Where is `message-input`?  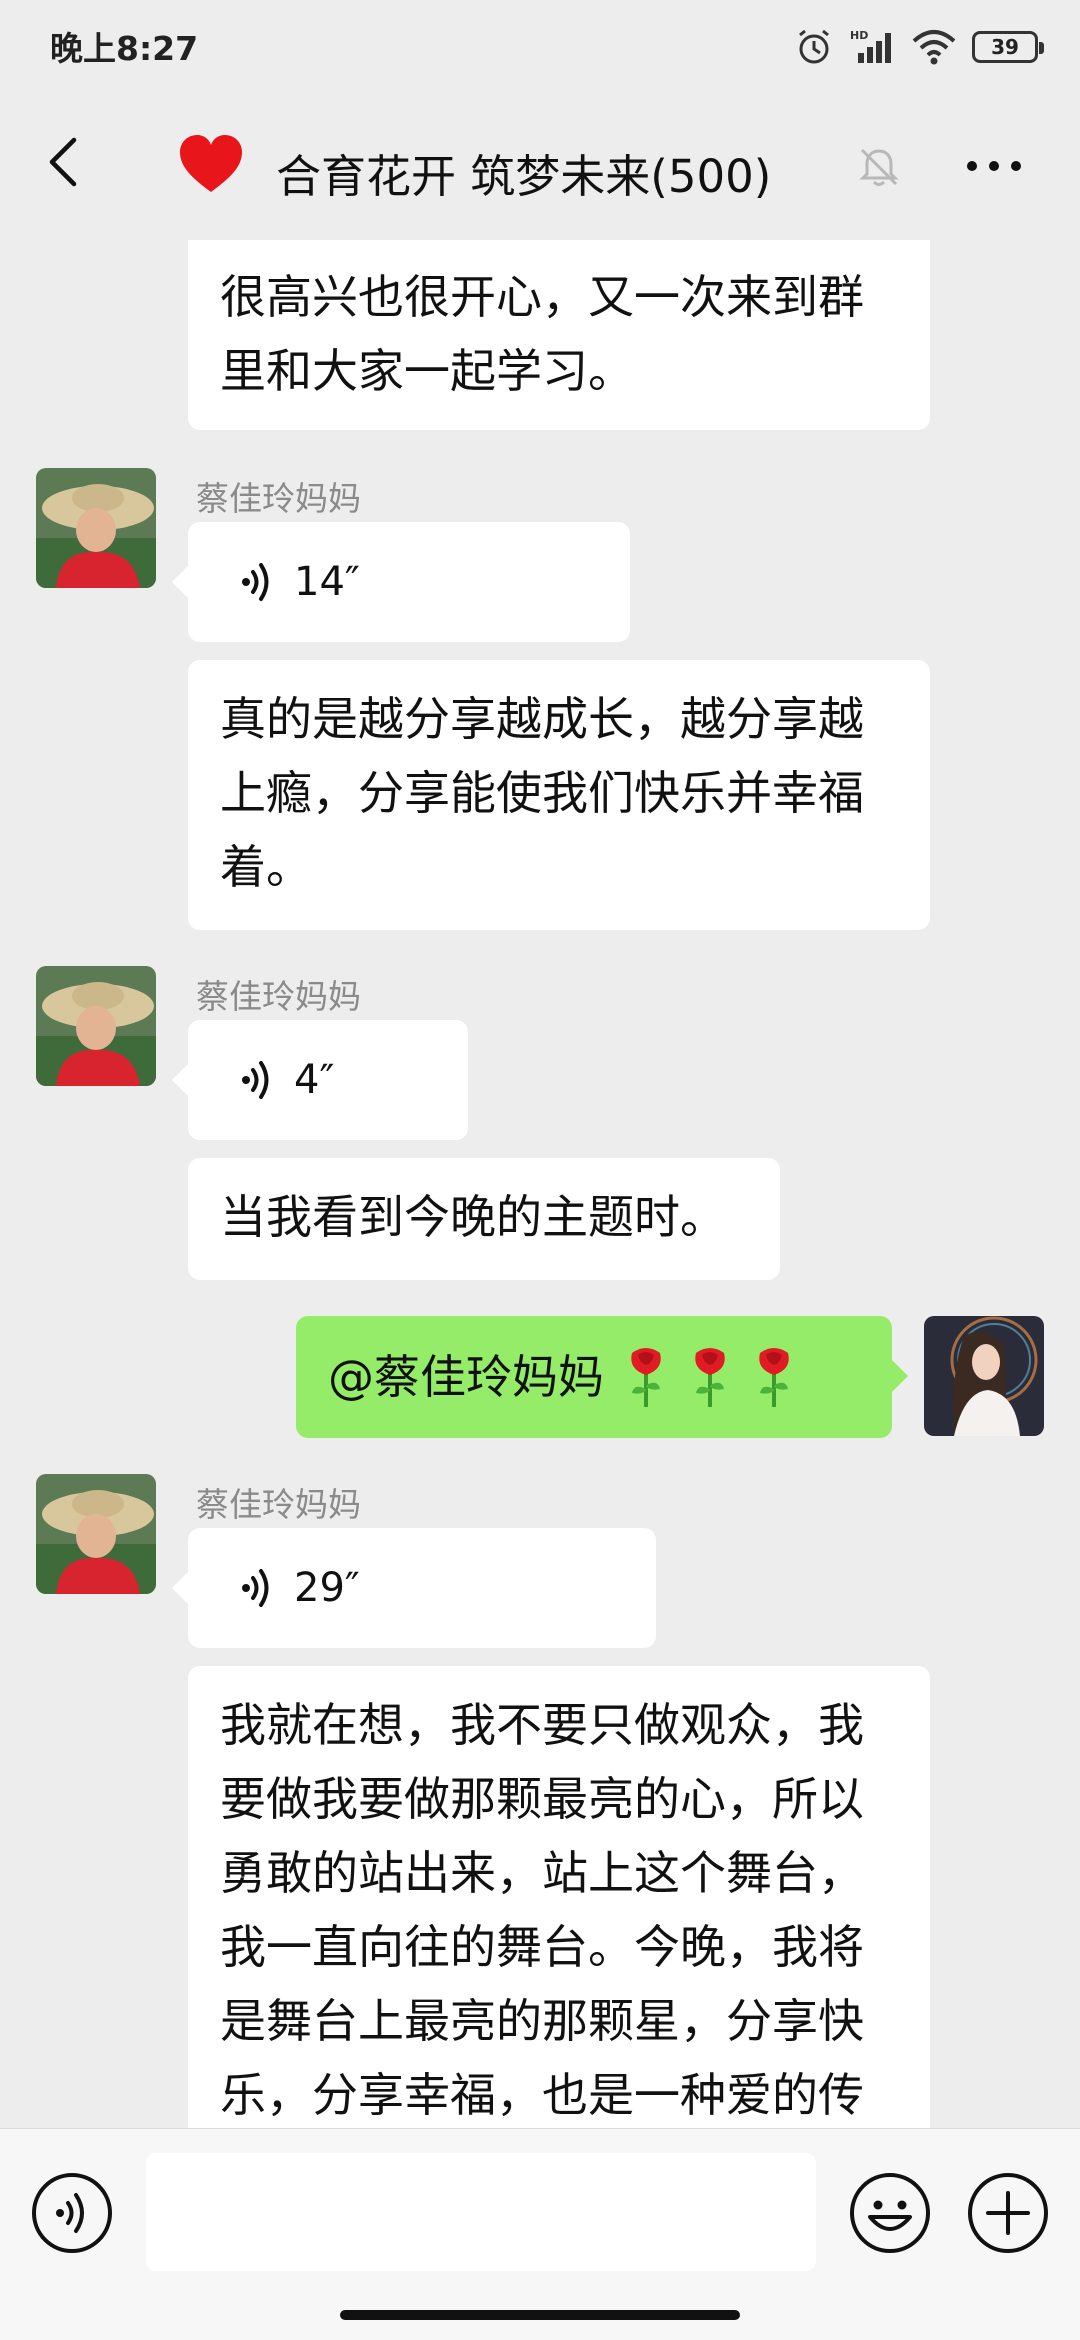
message-input is located at coordinates (481, 2212).